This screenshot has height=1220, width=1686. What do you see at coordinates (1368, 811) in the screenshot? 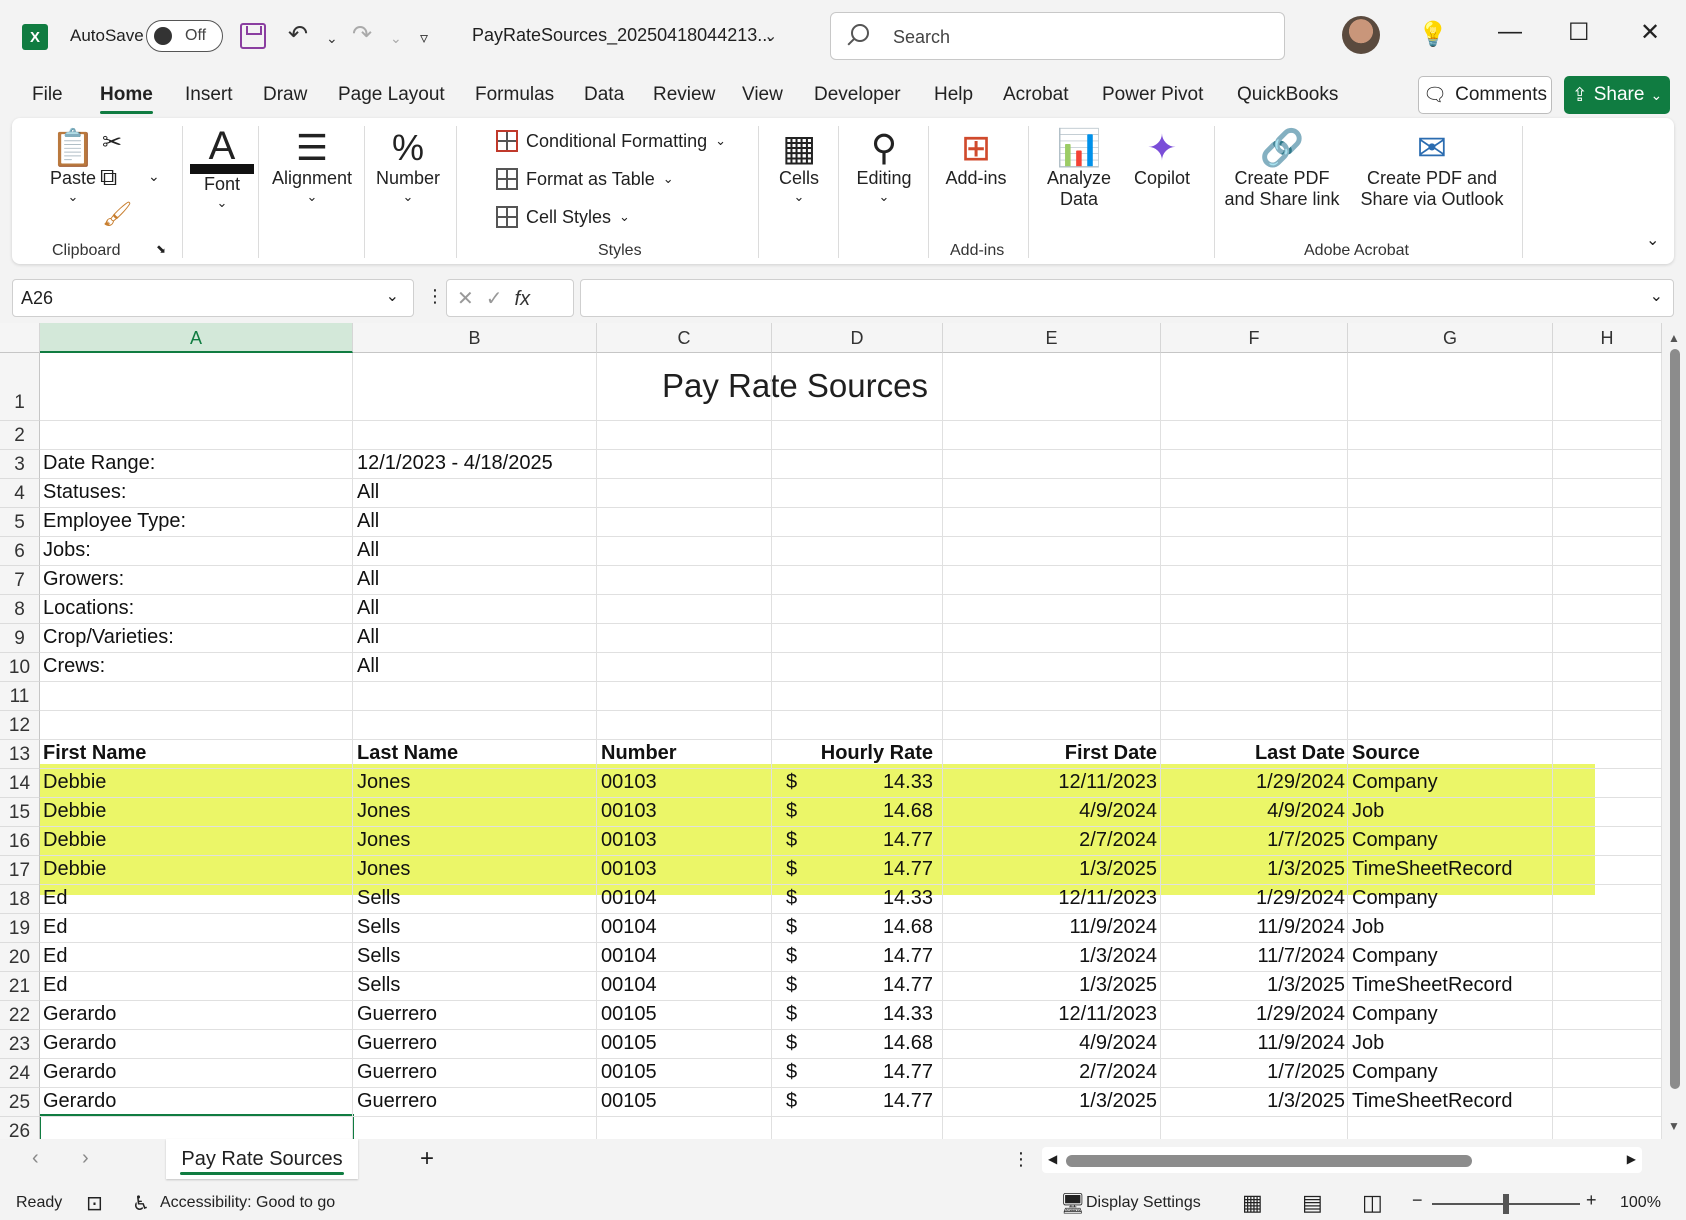
I see `source-cell: Job` at bounding box center [1368, 811].